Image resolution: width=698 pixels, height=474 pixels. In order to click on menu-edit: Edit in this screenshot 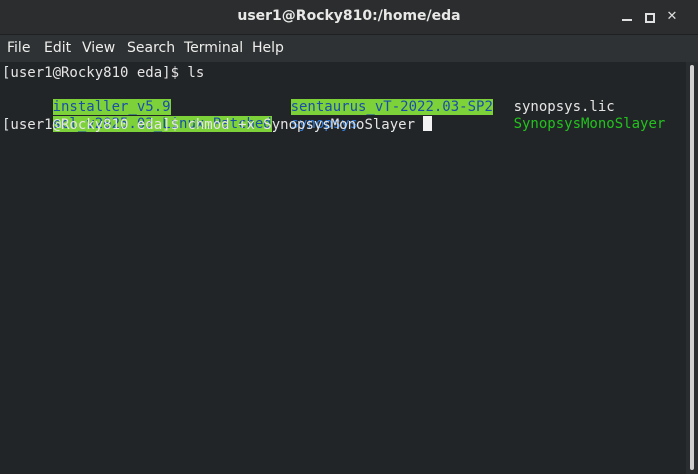, I will do `click(57, 48)`.